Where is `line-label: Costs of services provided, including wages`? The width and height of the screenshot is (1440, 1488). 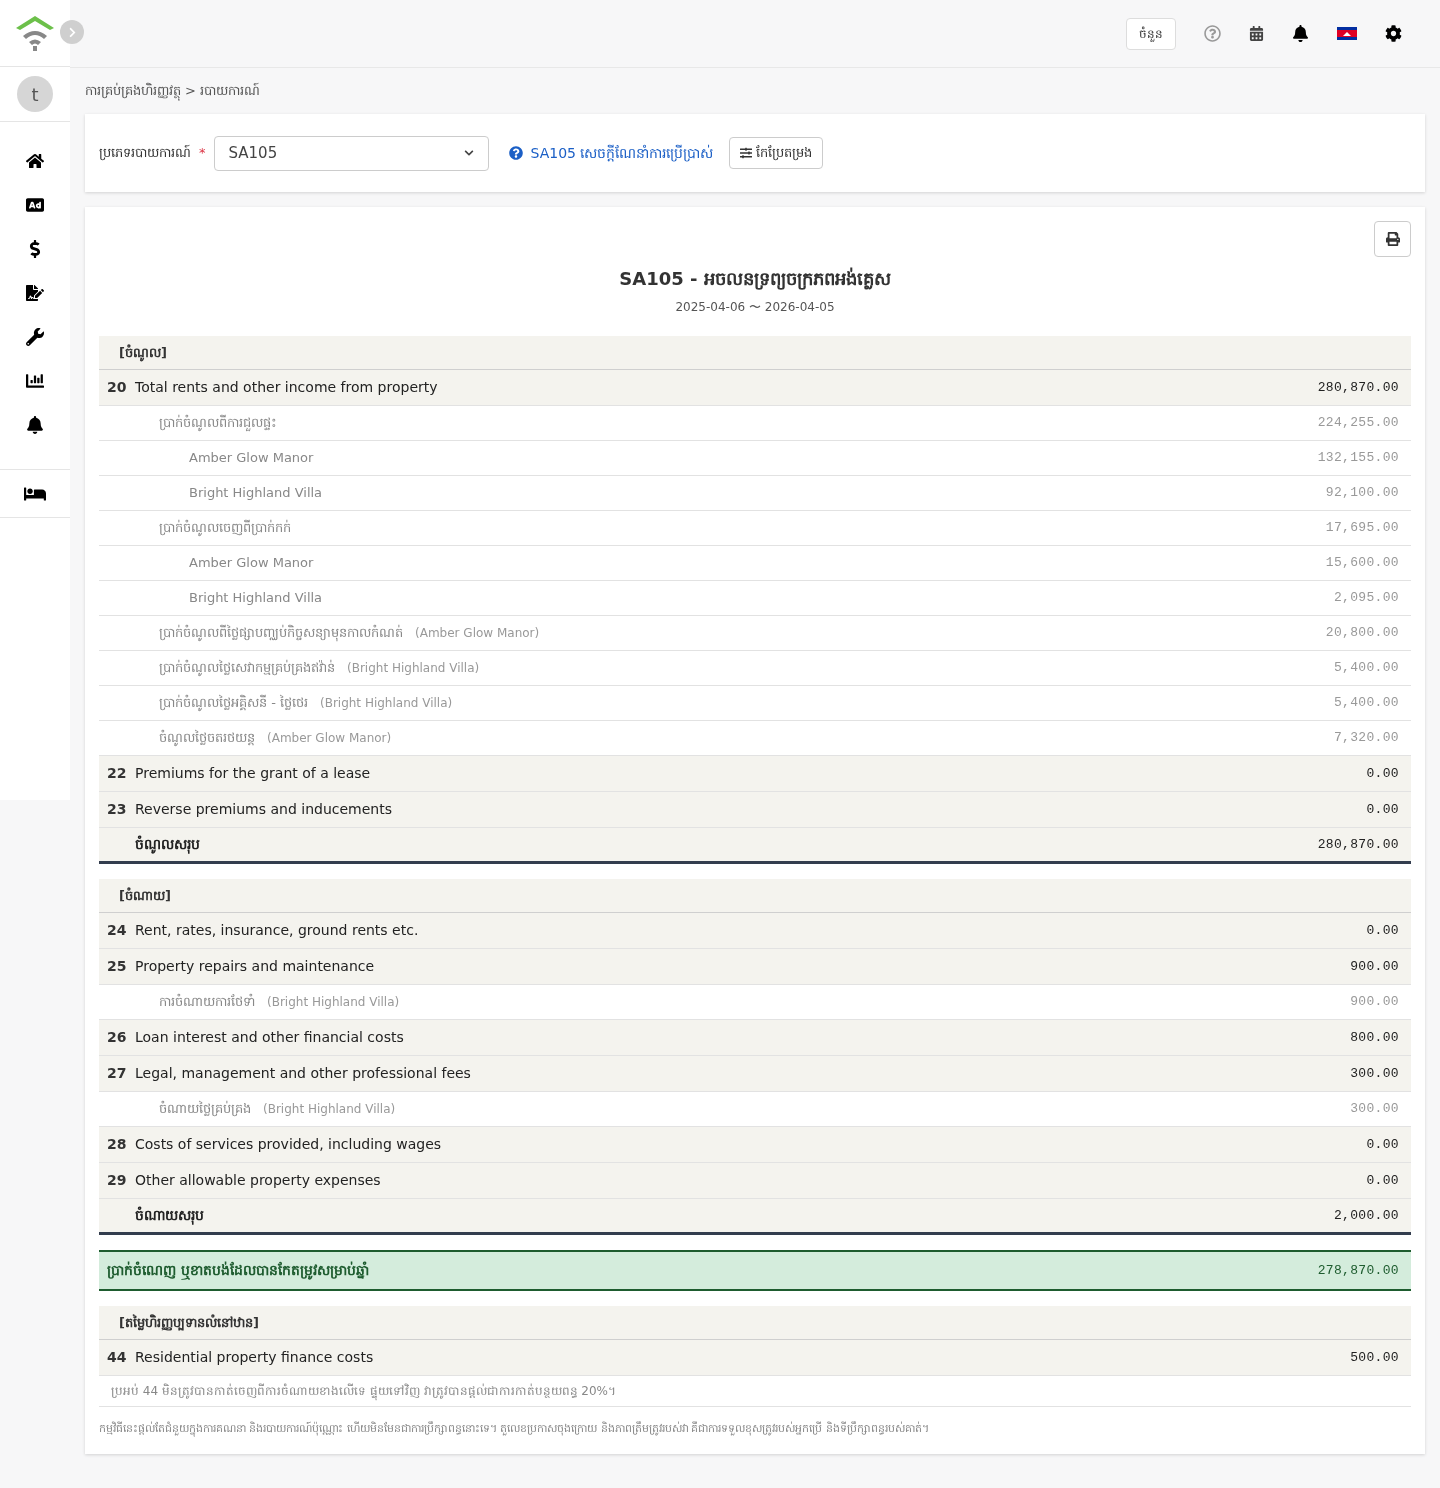 line-label: Costs of services provided, including wages is located at coordinates (288, 1144).